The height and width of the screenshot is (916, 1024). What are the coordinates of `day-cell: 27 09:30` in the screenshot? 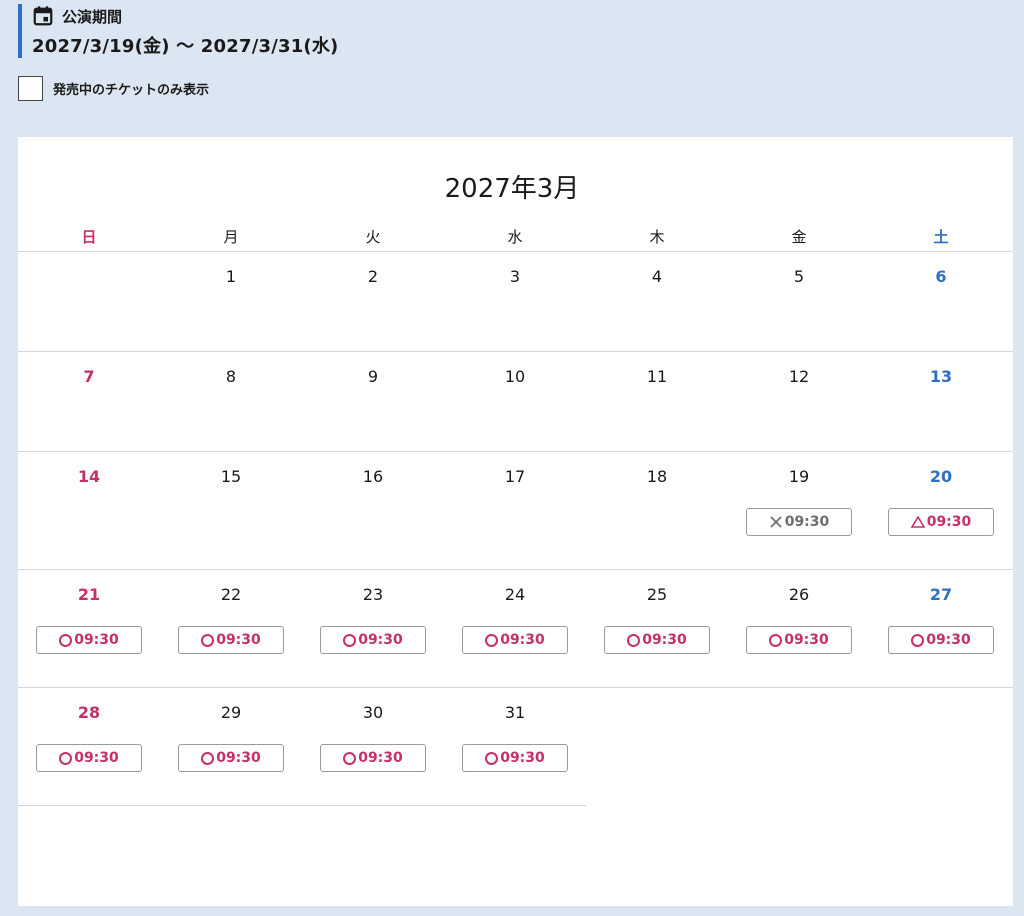 It's located at (941, 629).